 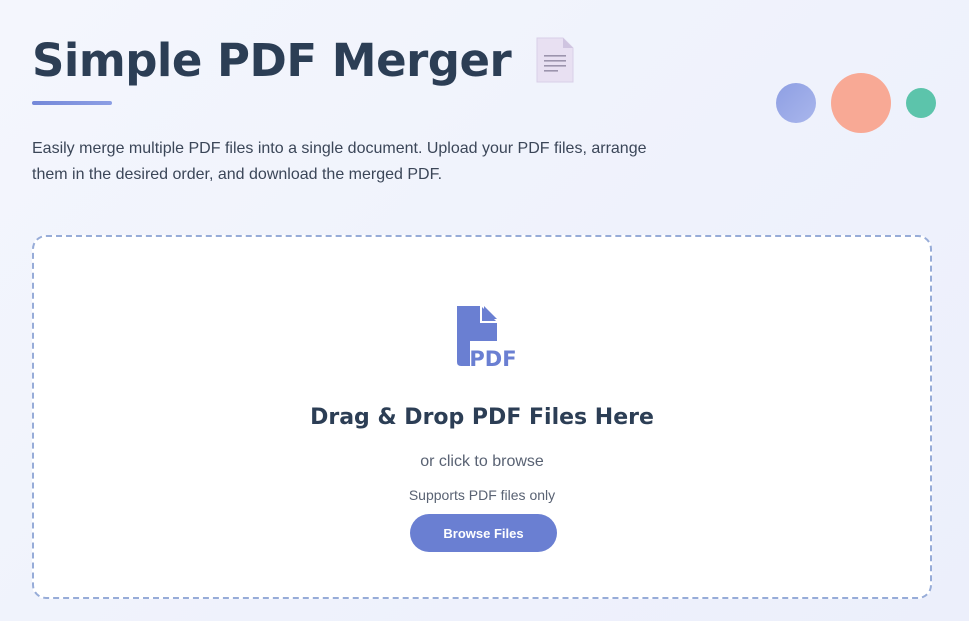 I want to click on decorative-teal-dot, so click(x=921, y=103).